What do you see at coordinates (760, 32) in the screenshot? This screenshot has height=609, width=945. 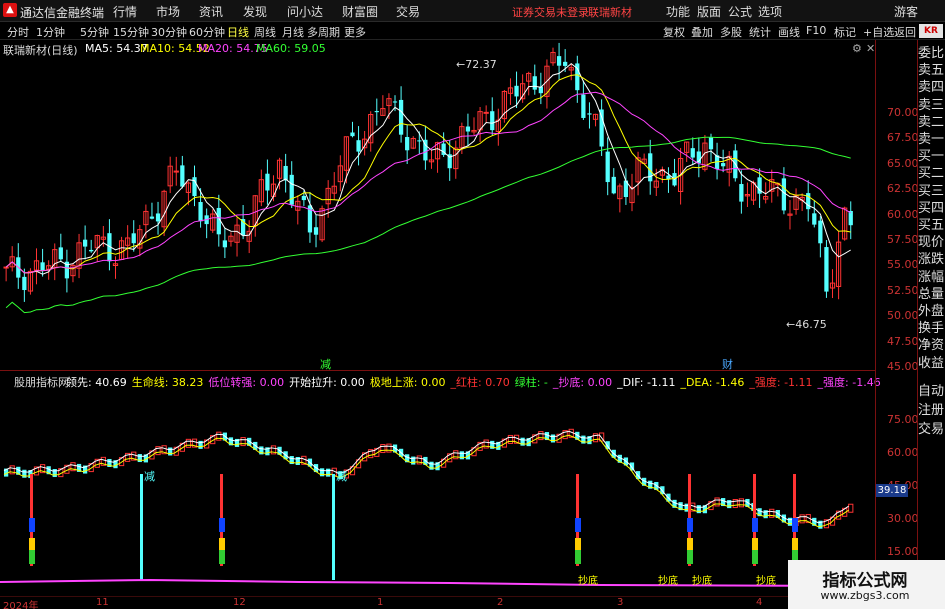 I see `statistics-button: 统计` at bounding box center [760, 32].